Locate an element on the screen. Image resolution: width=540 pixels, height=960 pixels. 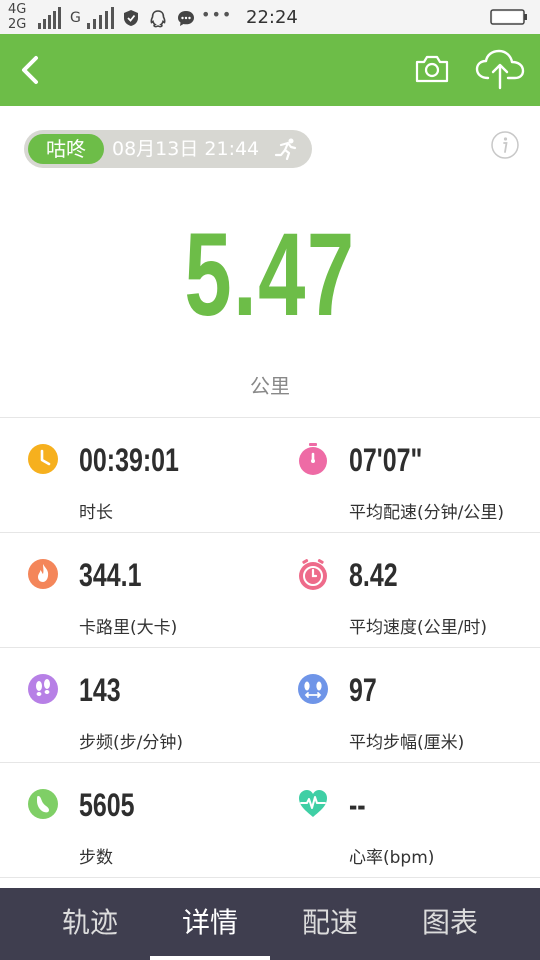
stat-label: 卡路里(大卡) is located at coordinates (128, 628).